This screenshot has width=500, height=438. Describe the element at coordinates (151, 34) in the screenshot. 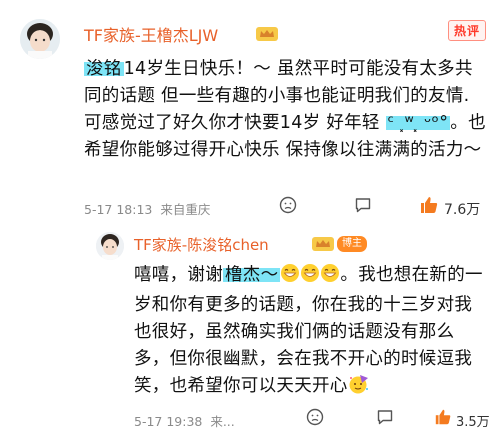

I see `comment-author: TF家族-王橹杰LJW` at that location.